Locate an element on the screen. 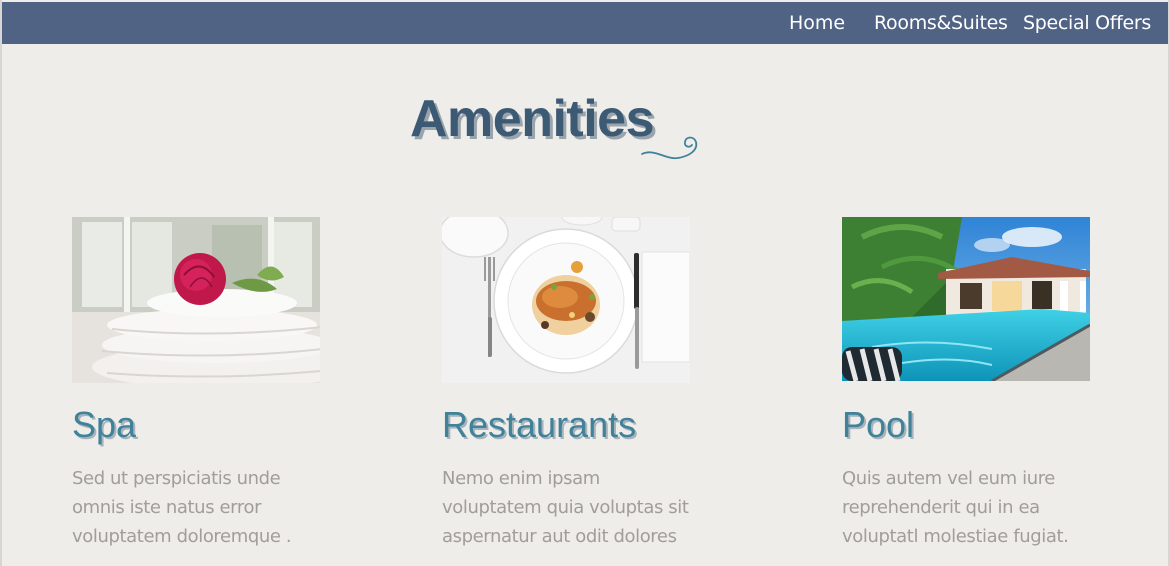 Image resolution: width=1170 pixels, height=566 pixels. spa-image is located at coordinates (196, 300).